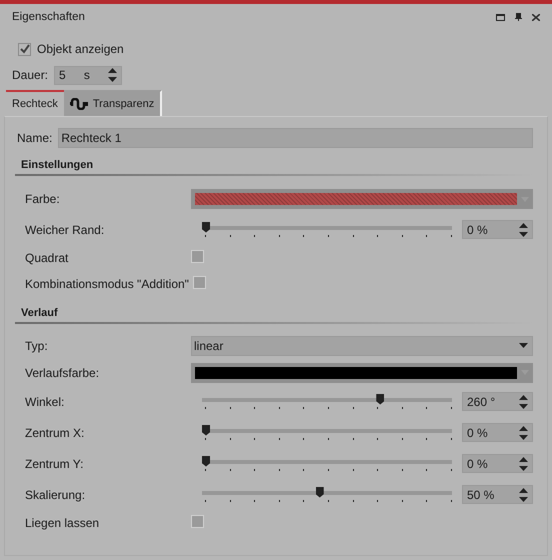 The image size is (552, 560). Describe the element at coordinates (274, 310) in the screenshot. I see `section-heading: Verlauf` at that location.